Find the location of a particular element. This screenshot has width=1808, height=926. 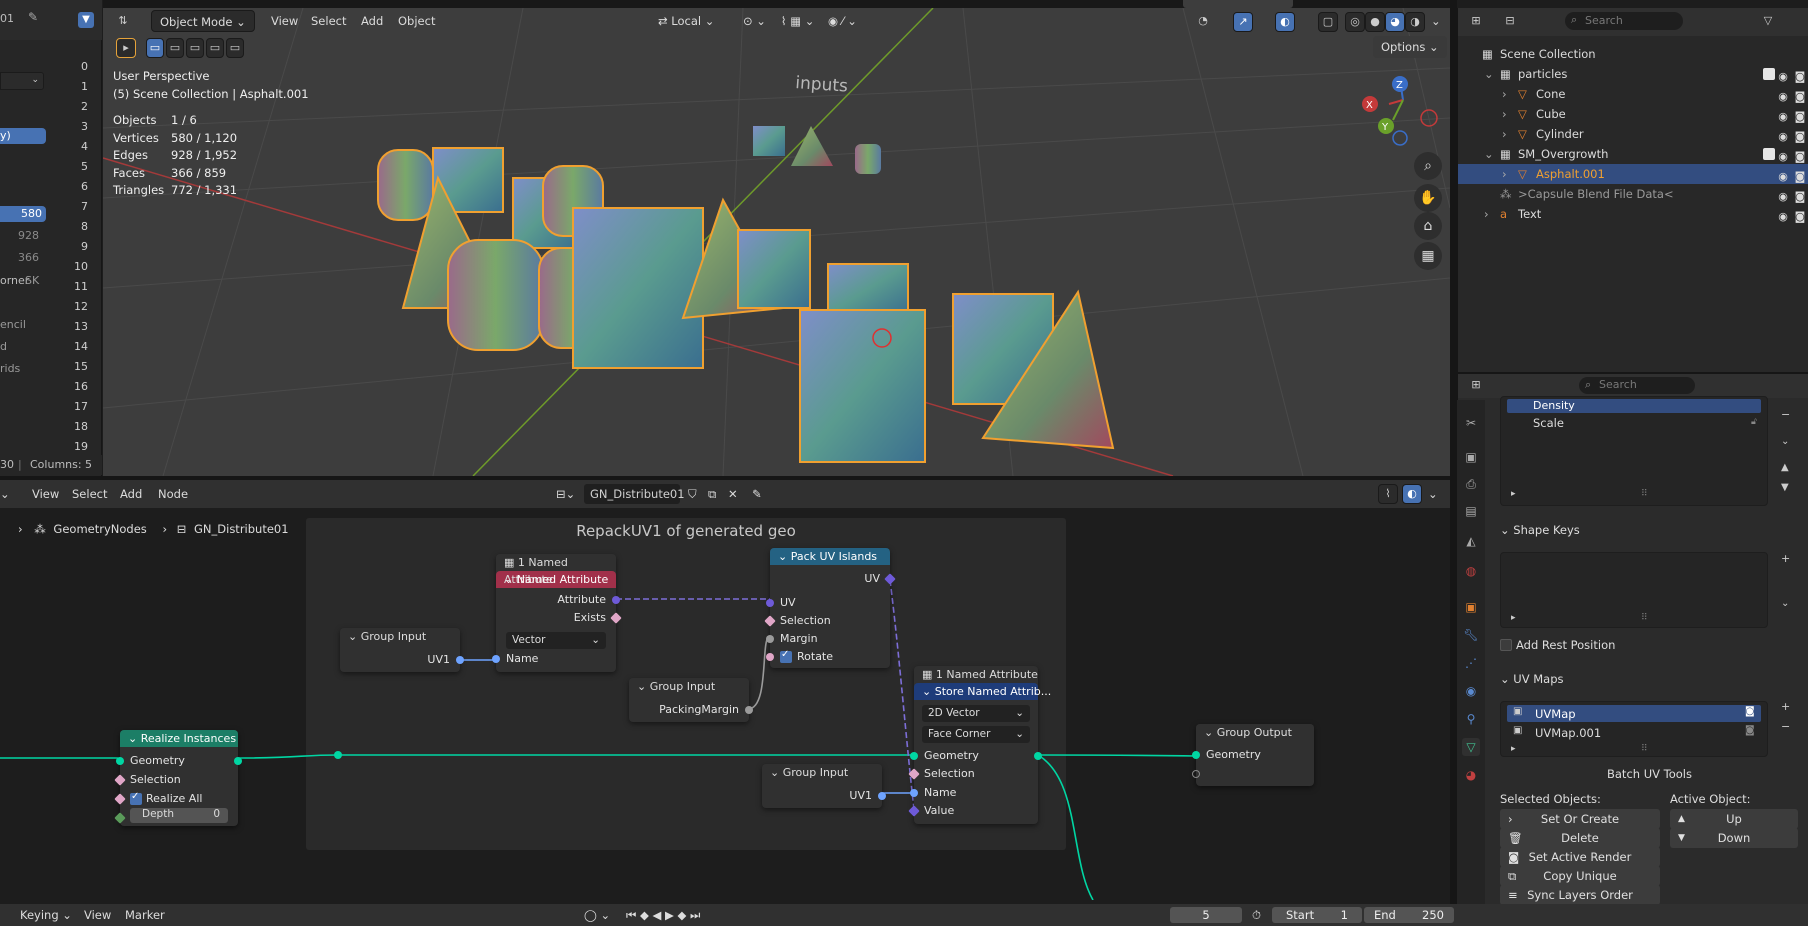

name-input-socket is located at coordinates (914, 793).